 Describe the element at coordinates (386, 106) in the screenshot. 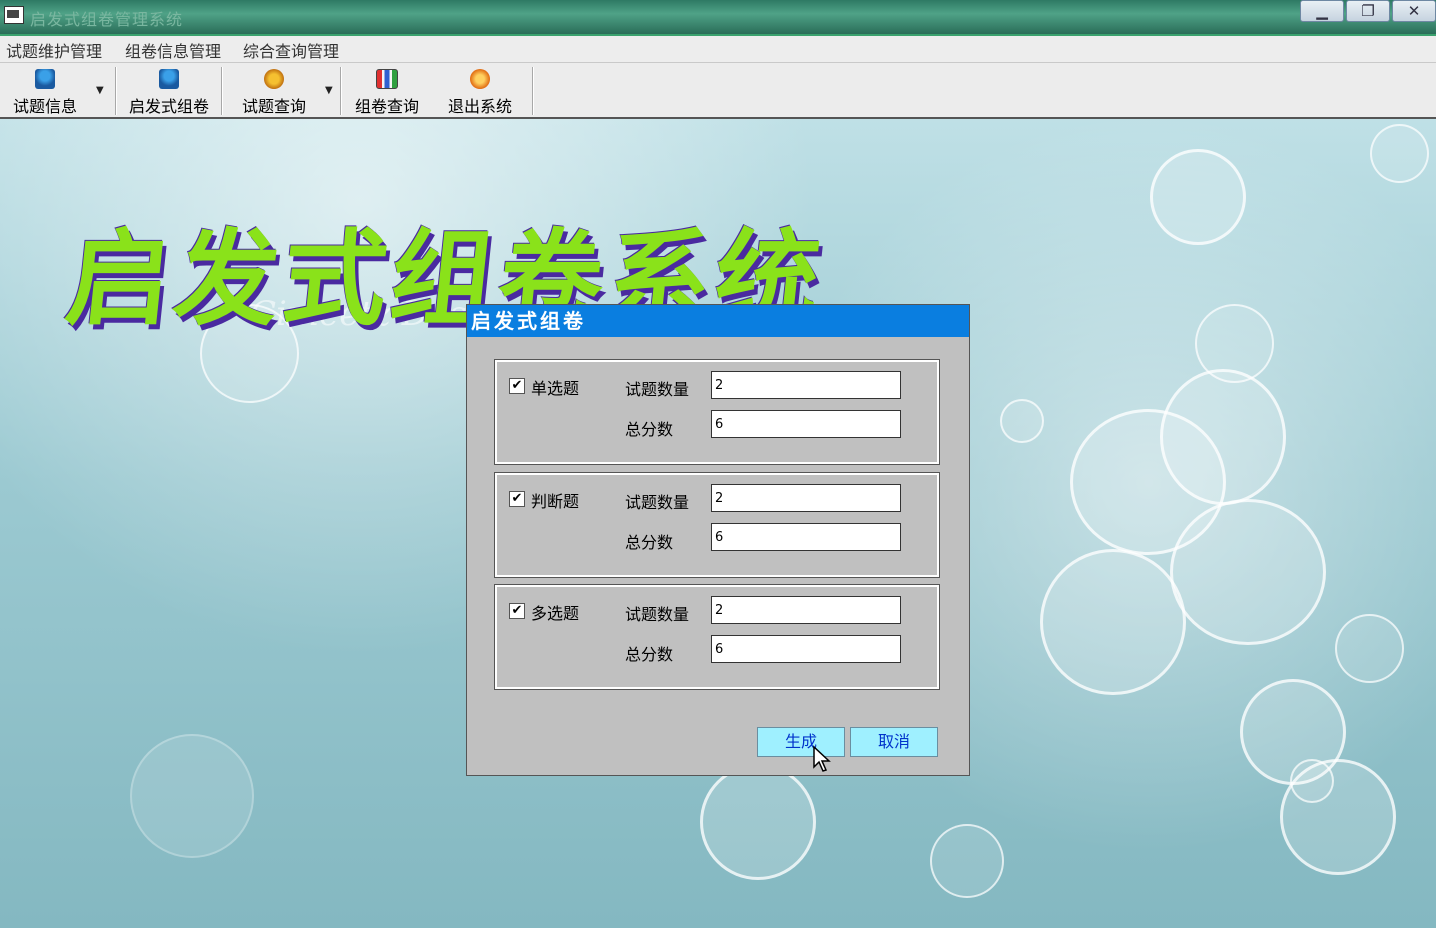

I see `toolbar-label: 组卷查询` at that location.